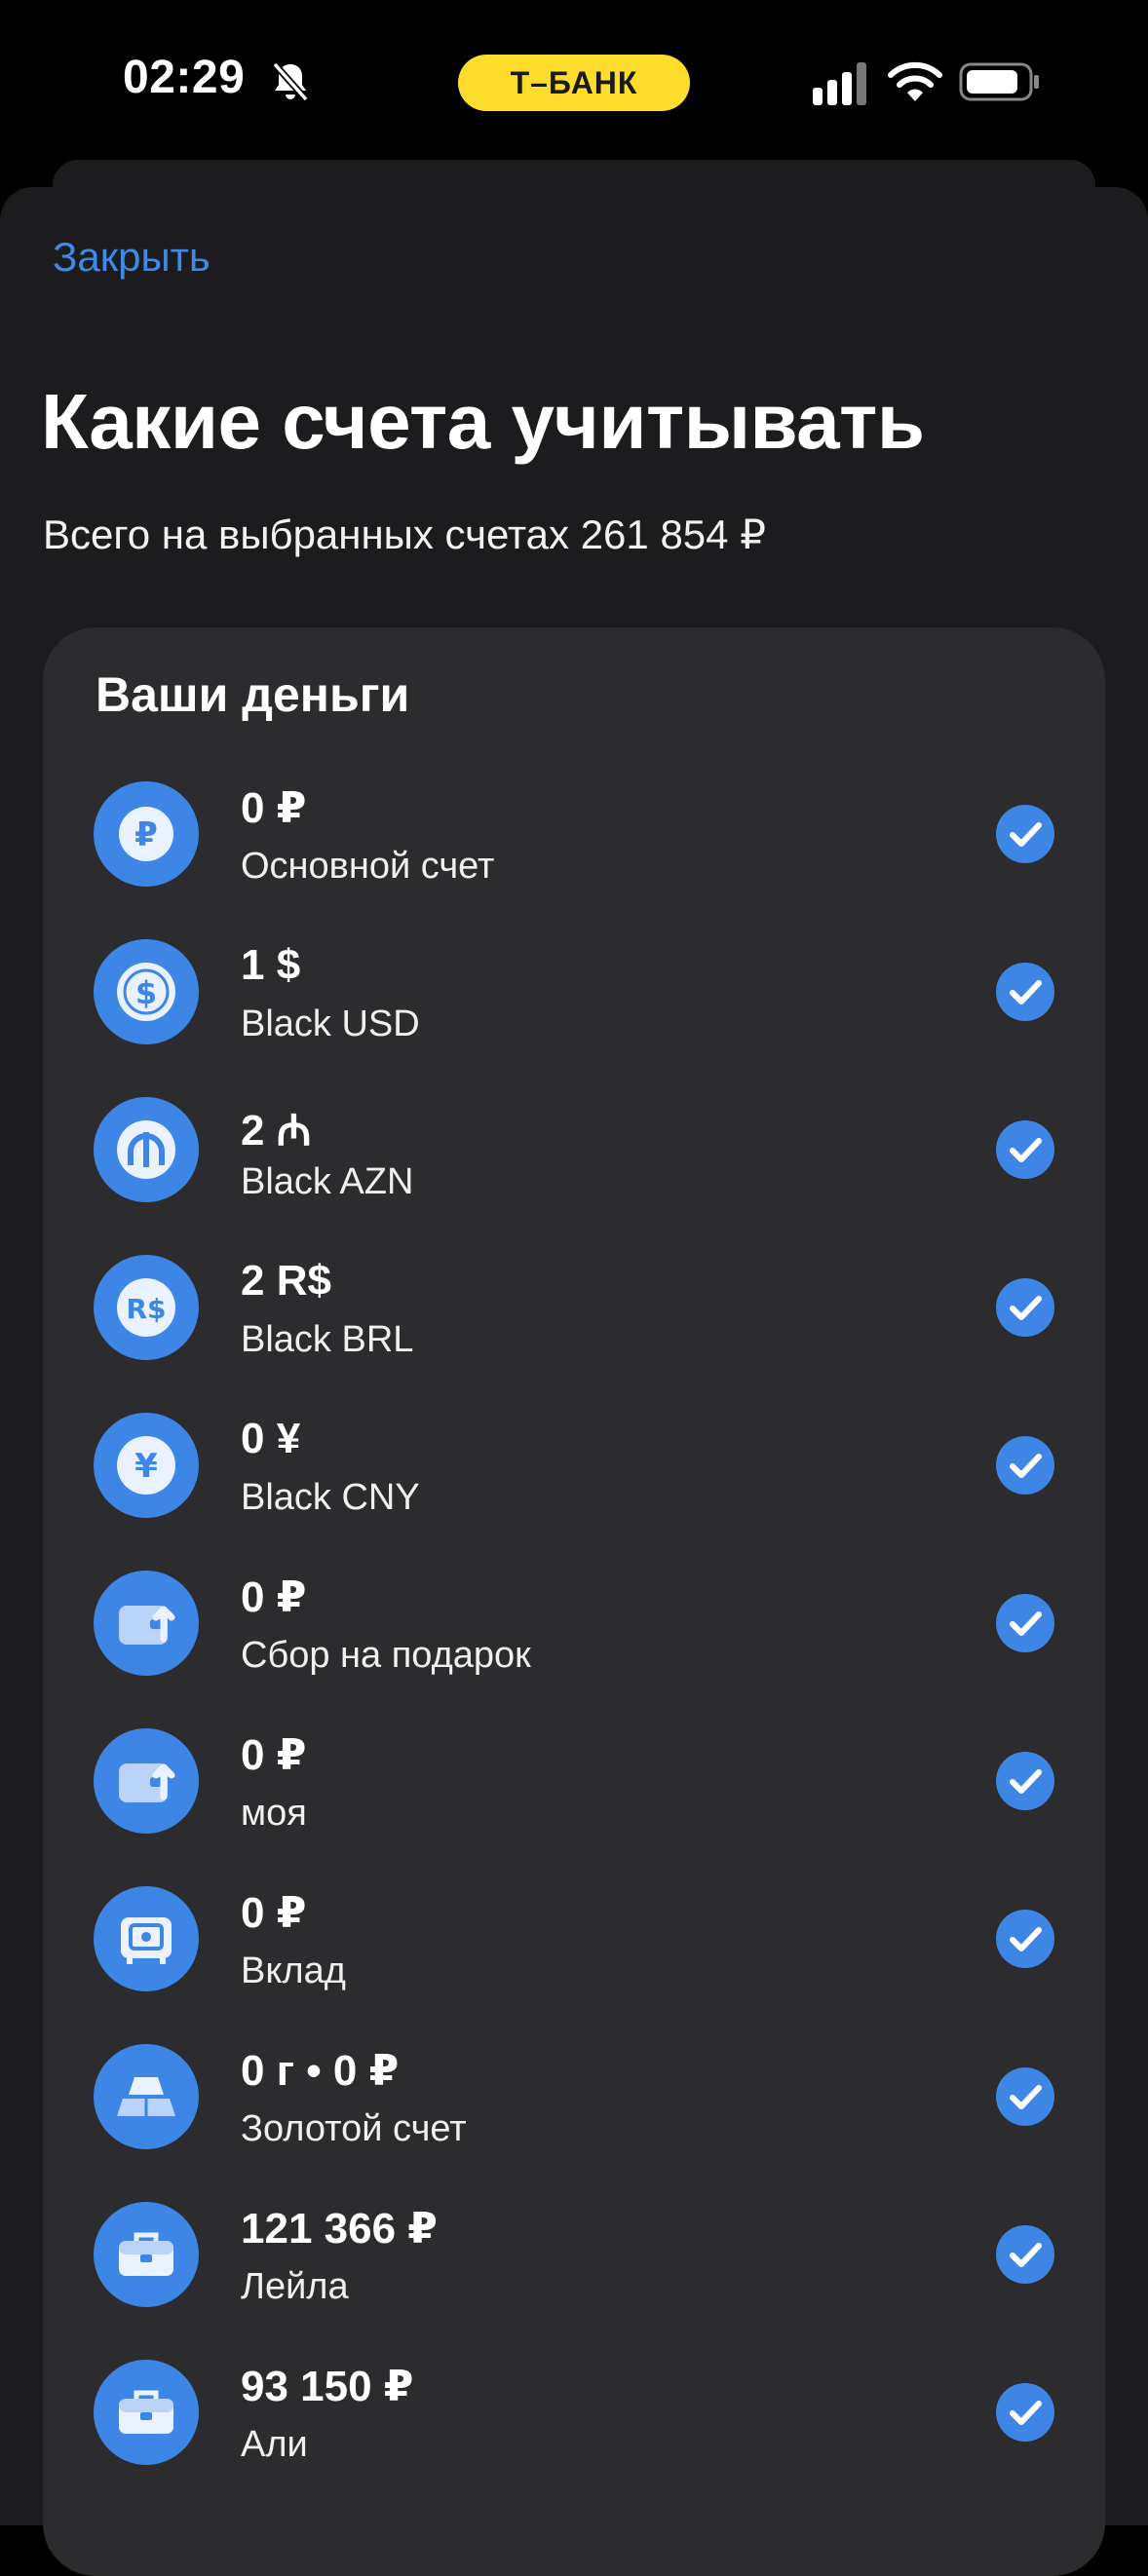  Describe the element at coordinates (574, 1807) in the screenshot. I see `account-row: 0 ₽ моя` at that location.